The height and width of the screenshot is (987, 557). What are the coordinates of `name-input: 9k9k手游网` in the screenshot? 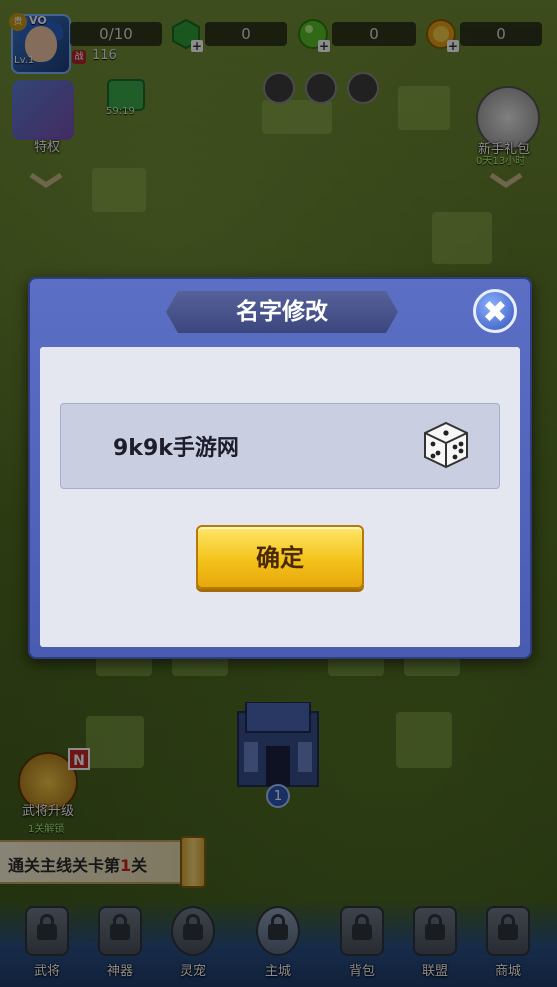 It's located at (280, 446).